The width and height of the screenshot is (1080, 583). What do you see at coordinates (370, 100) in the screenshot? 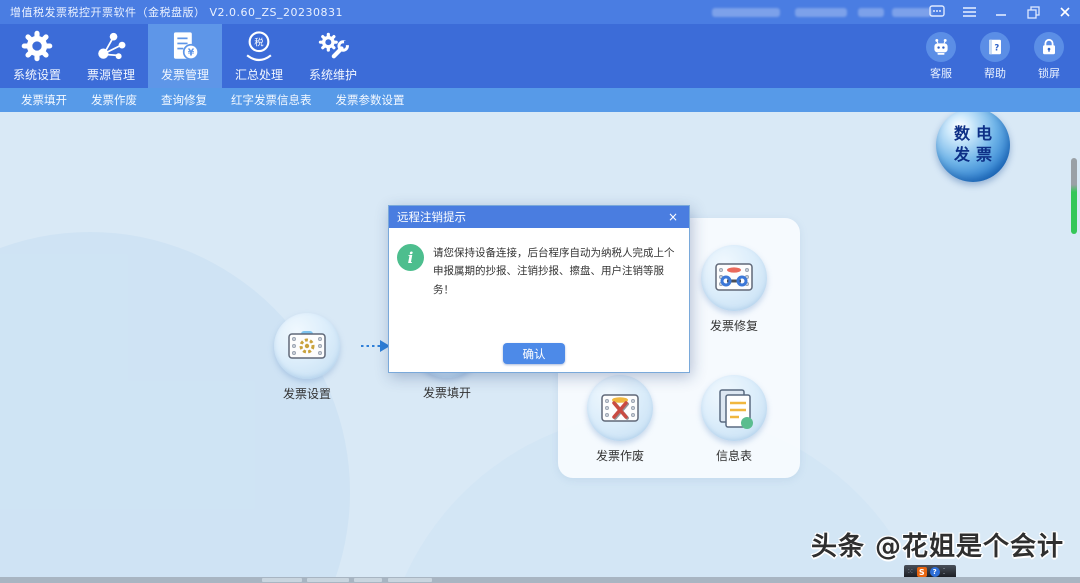
I see `submenu-invoice-params: 发票参数设置` at bounding box center [370, 100].